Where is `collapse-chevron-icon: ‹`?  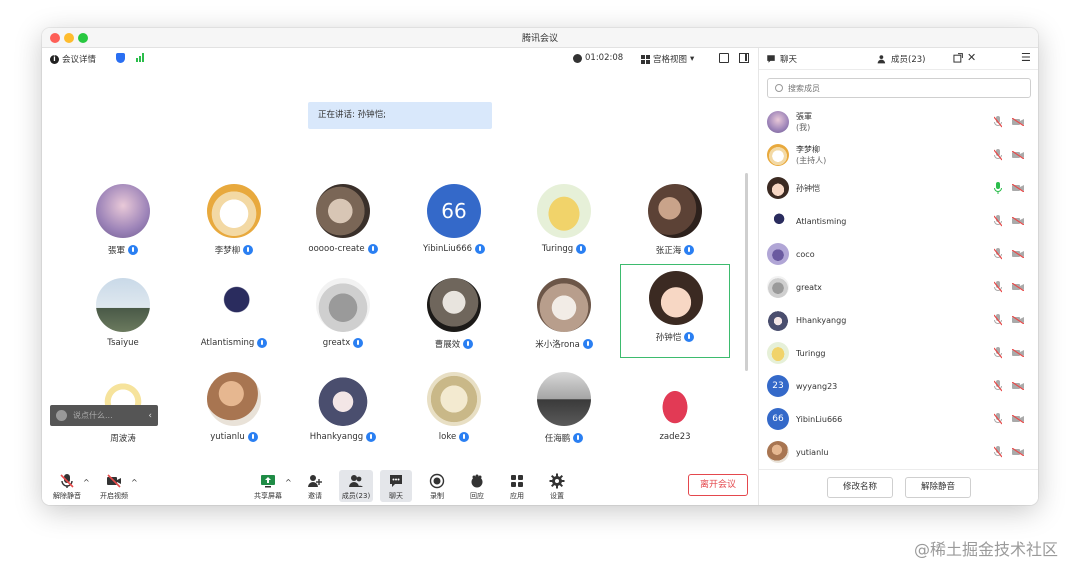
collapse-chevron-icon: ‹ is located at coordinates (150, 416).